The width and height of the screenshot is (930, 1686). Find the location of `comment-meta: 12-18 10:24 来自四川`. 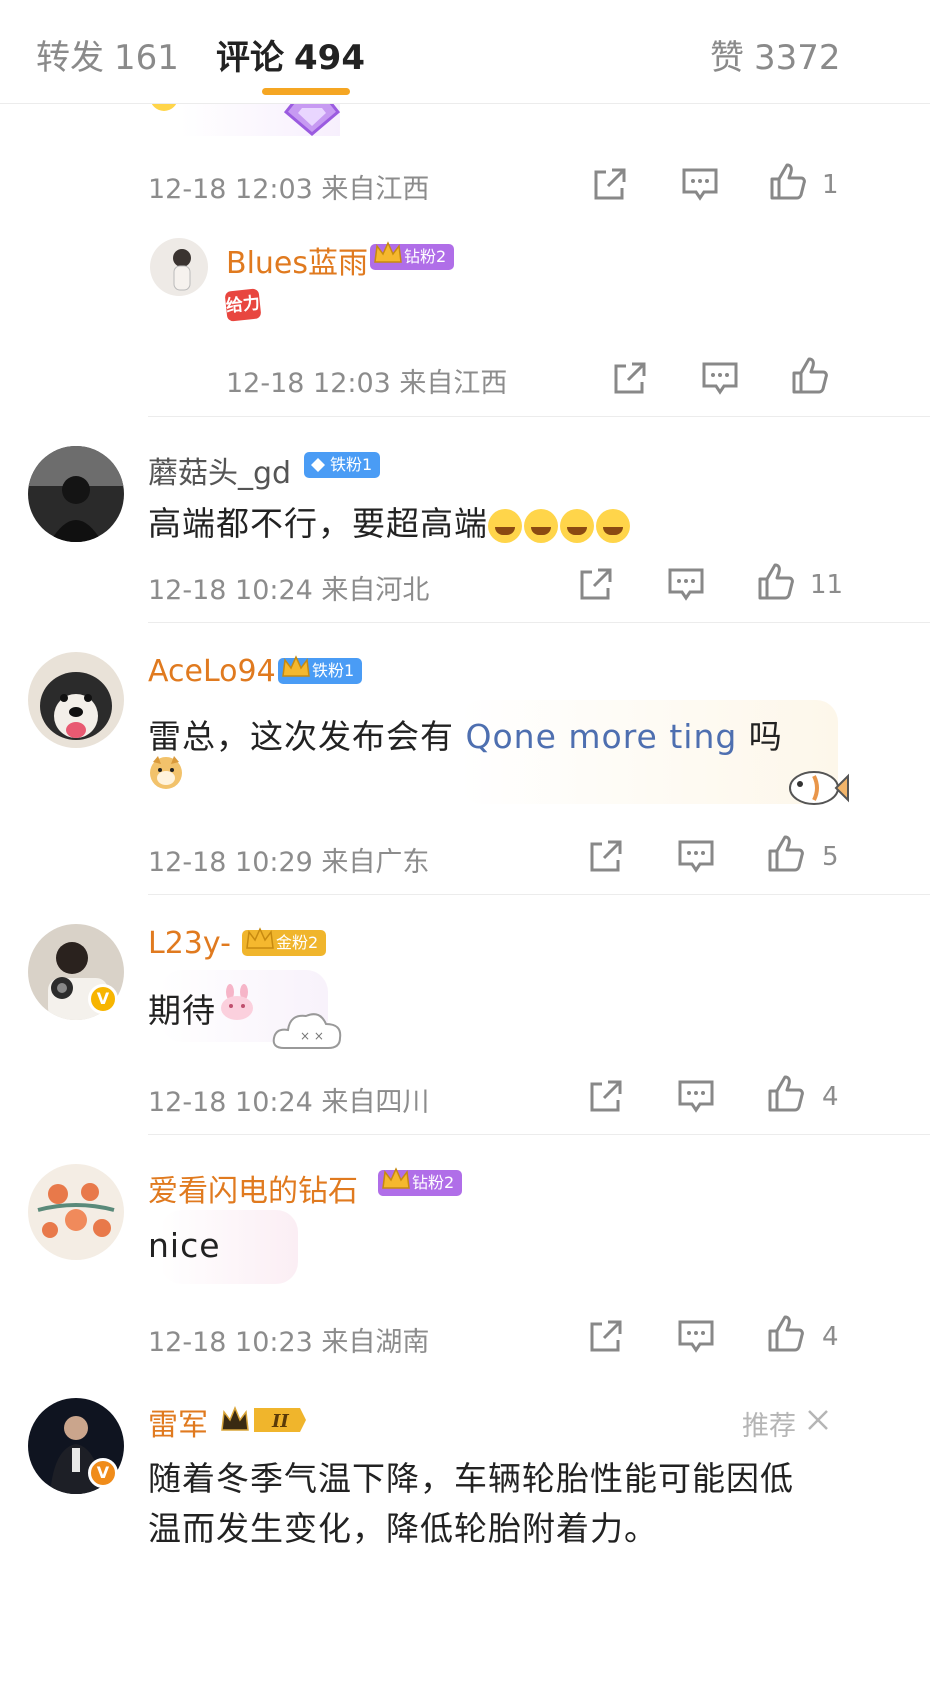

comment-meta: 12-18 10:24 来自四川 is located at coordinates (289, 1102).